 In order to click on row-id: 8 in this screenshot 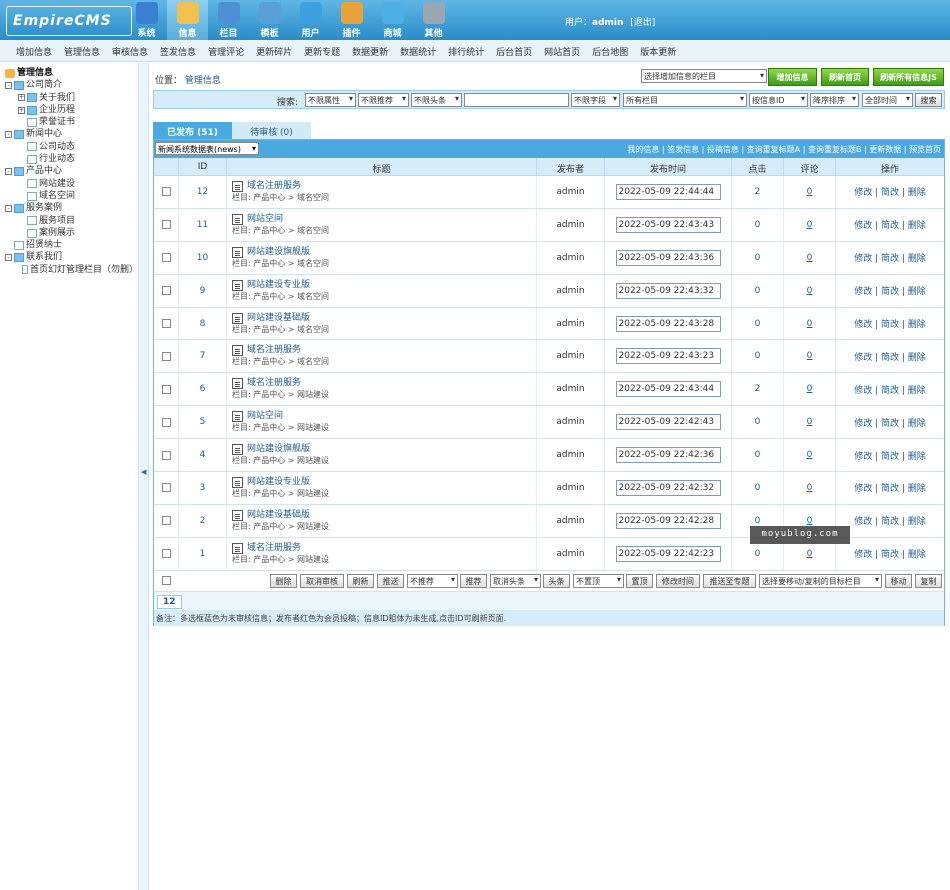, I will do `click(203, 323)`.